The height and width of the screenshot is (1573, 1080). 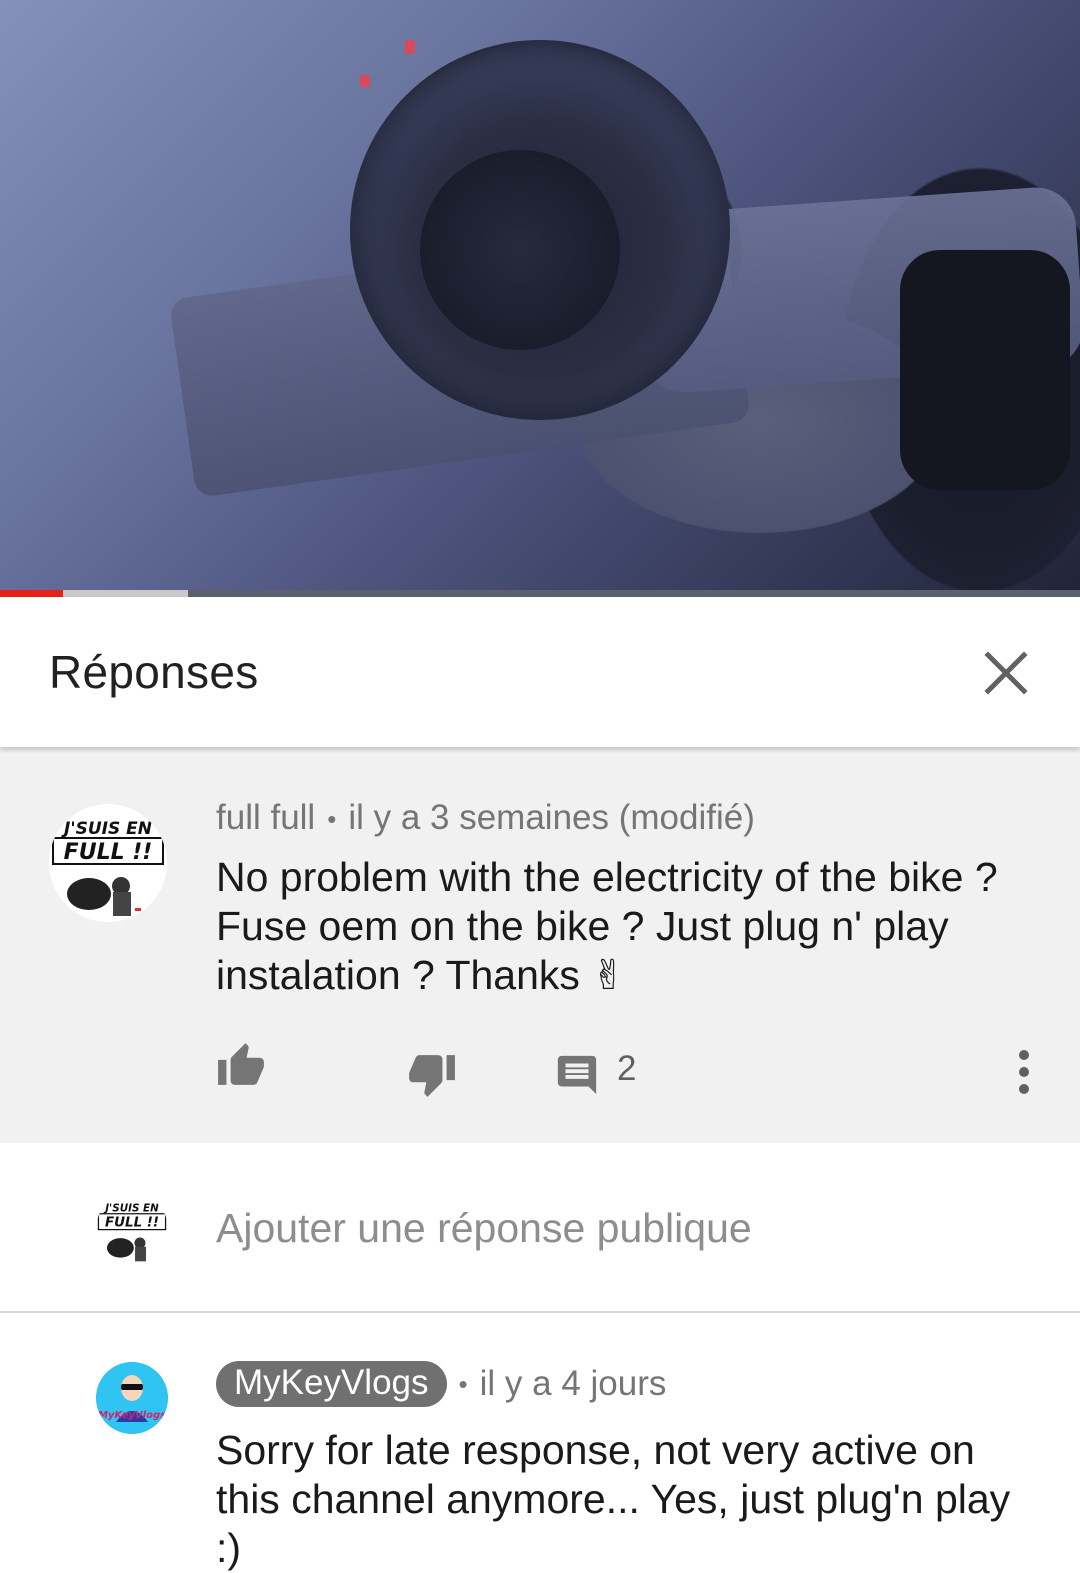 I want to click on channel-avatar-mykeyvlogs: MyKeyVlogs, so click(x=132, y=1398).